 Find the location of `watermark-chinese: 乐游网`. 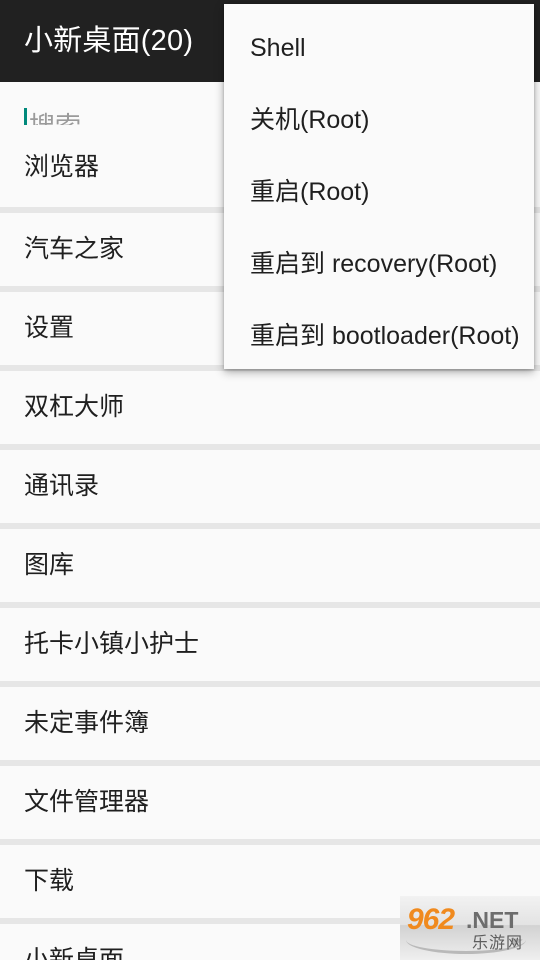

watermark-chinese: 乐游网 is located at coordinates (498, 943).